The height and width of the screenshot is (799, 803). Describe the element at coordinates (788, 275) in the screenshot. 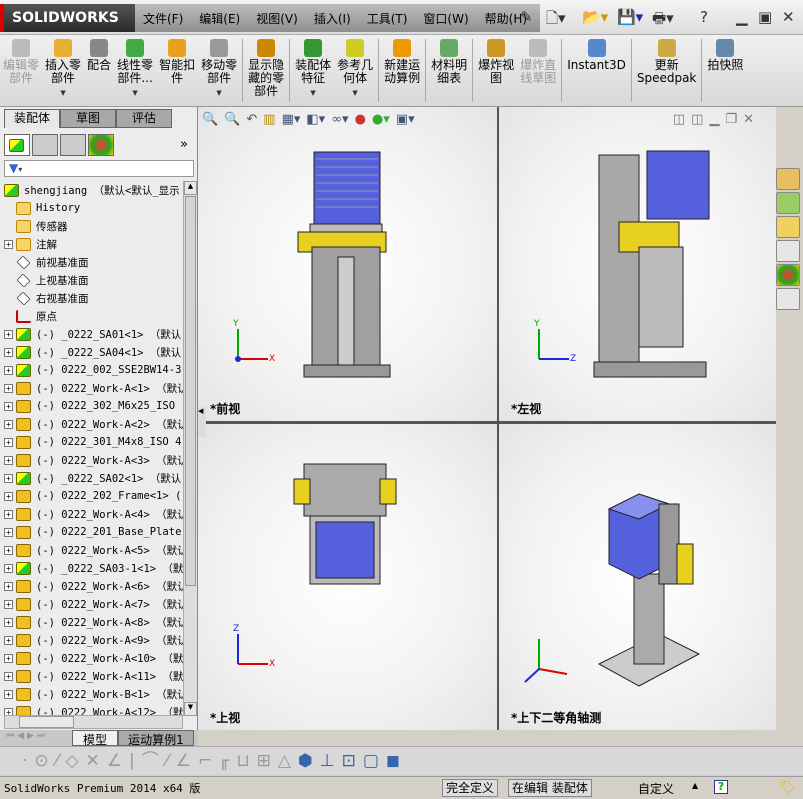

I see `appearances-icon` at that location.